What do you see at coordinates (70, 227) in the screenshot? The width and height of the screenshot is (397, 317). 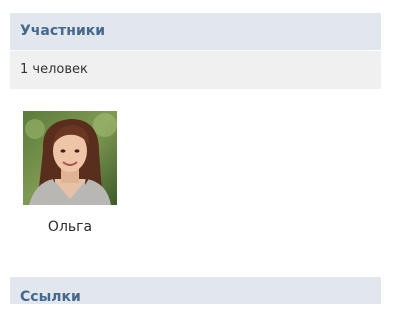 I see `member-name: Ольга` at bounding box center [70, 227].